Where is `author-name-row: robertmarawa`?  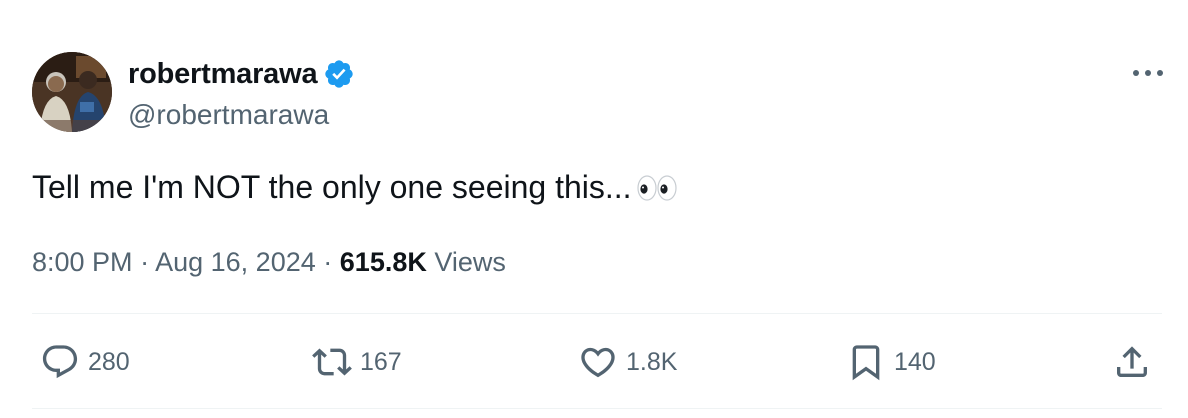 author-name-row: robertmarawa is located at coordinates (241, 74).